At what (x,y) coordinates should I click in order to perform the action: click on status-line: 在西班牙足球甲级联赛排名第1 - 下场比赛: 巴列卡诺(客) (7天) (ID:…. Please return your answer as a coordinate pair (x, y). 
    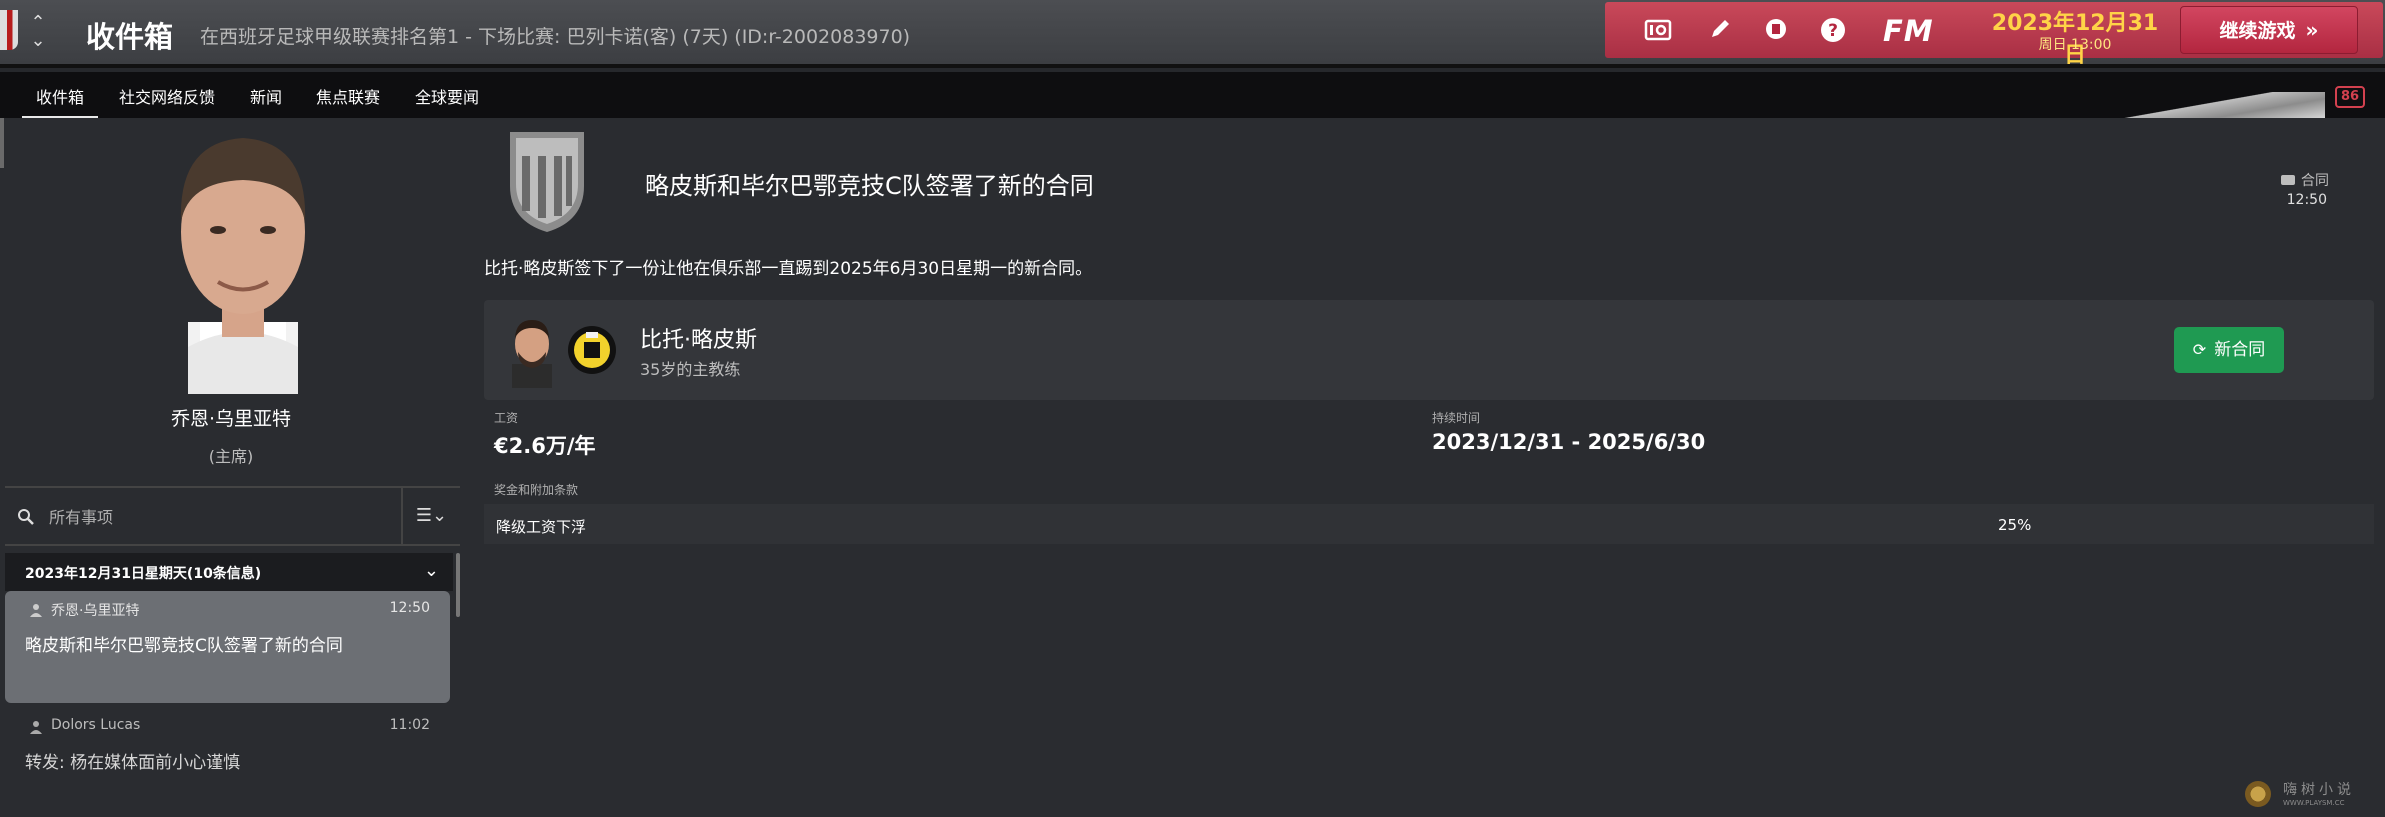
    Looking at the image, I should click on (555, 37).